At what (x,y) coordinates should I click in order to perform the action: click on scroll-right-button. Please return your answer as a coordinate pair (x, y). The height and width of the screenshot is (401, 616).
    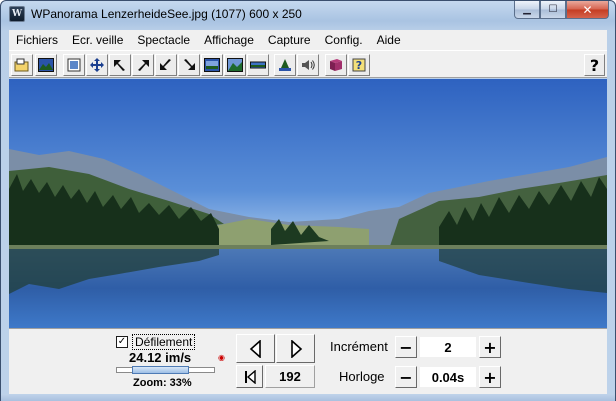
    Looking at the image, I should click on (295, 348).